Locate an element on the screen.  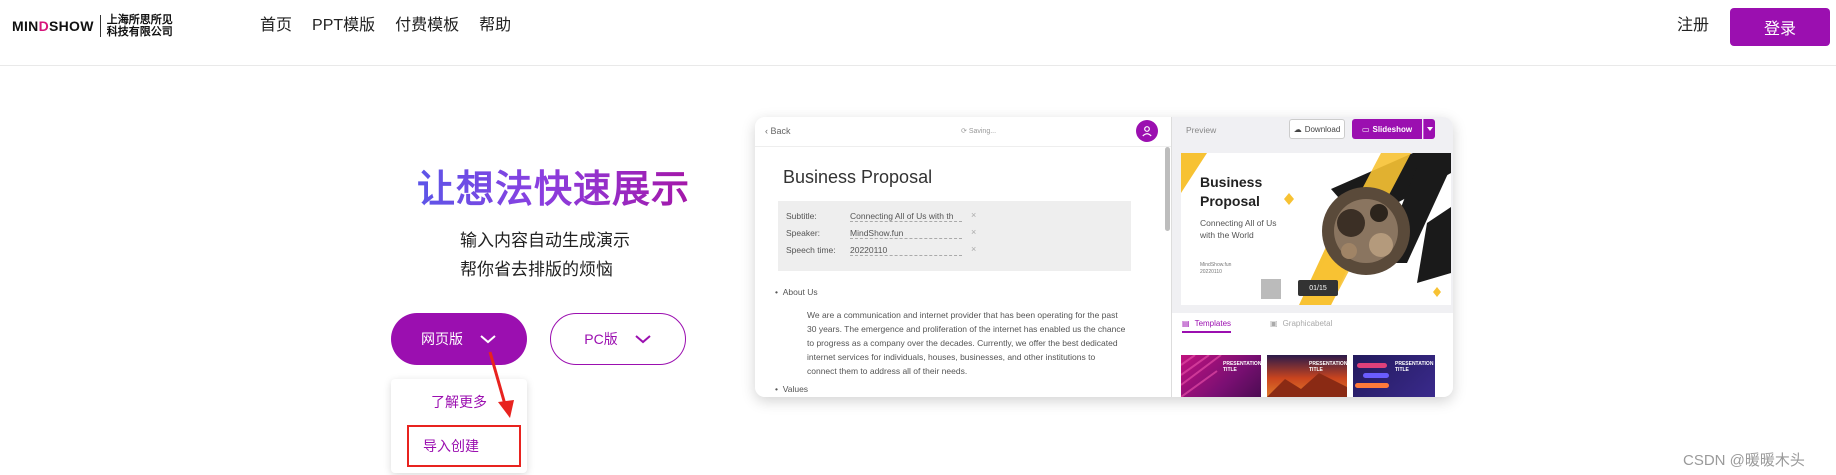
user-avatar-icon is located at coordinates (1147, 131).